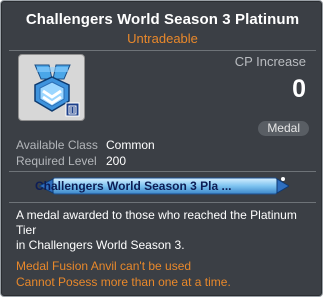  Describe the element at coordinates (104, 266) in the screenshot. I see `warning-text: Medal Fusion Anvil can't be used` at that location.